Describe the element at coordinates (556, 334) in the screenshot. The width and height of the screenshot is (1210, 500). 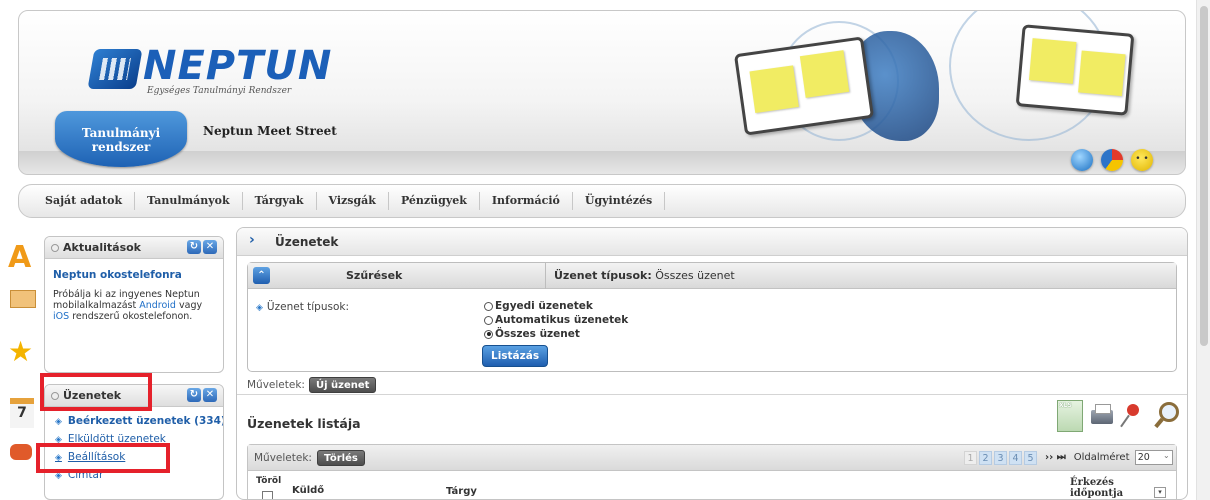
I see `radio-all-messages: Összes üzenet` at that location.